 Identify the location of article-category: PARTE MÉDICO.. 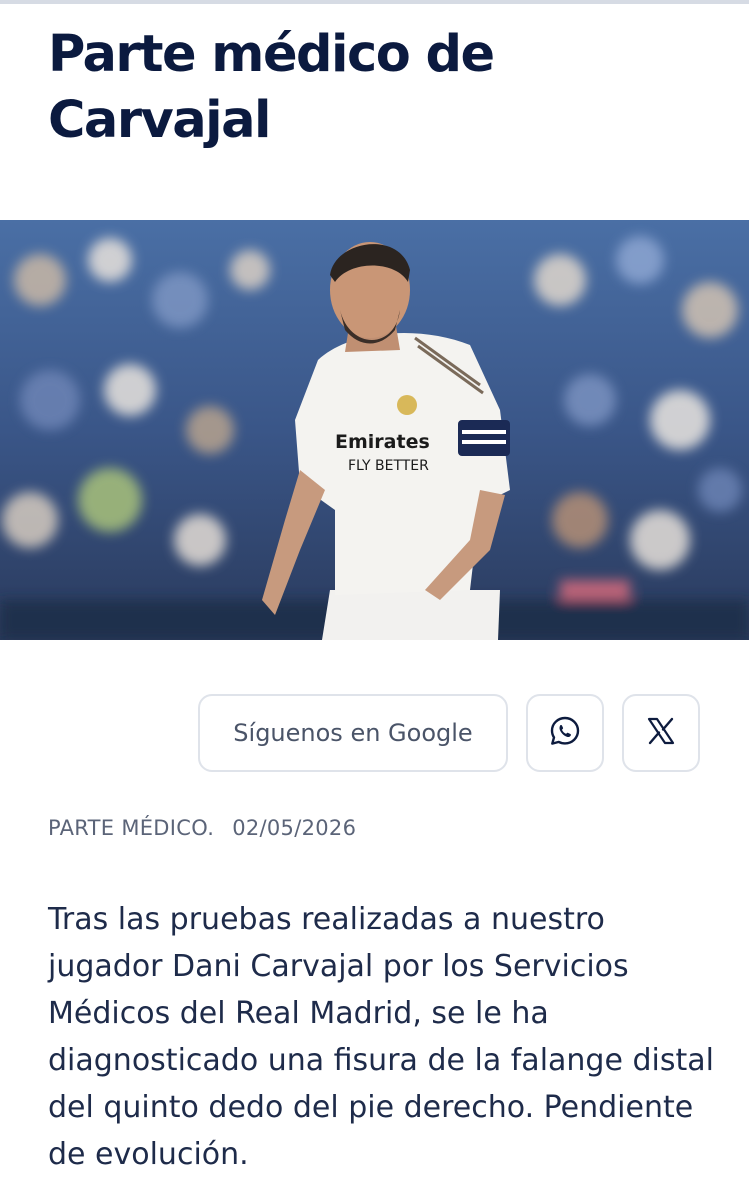
(131, 828).